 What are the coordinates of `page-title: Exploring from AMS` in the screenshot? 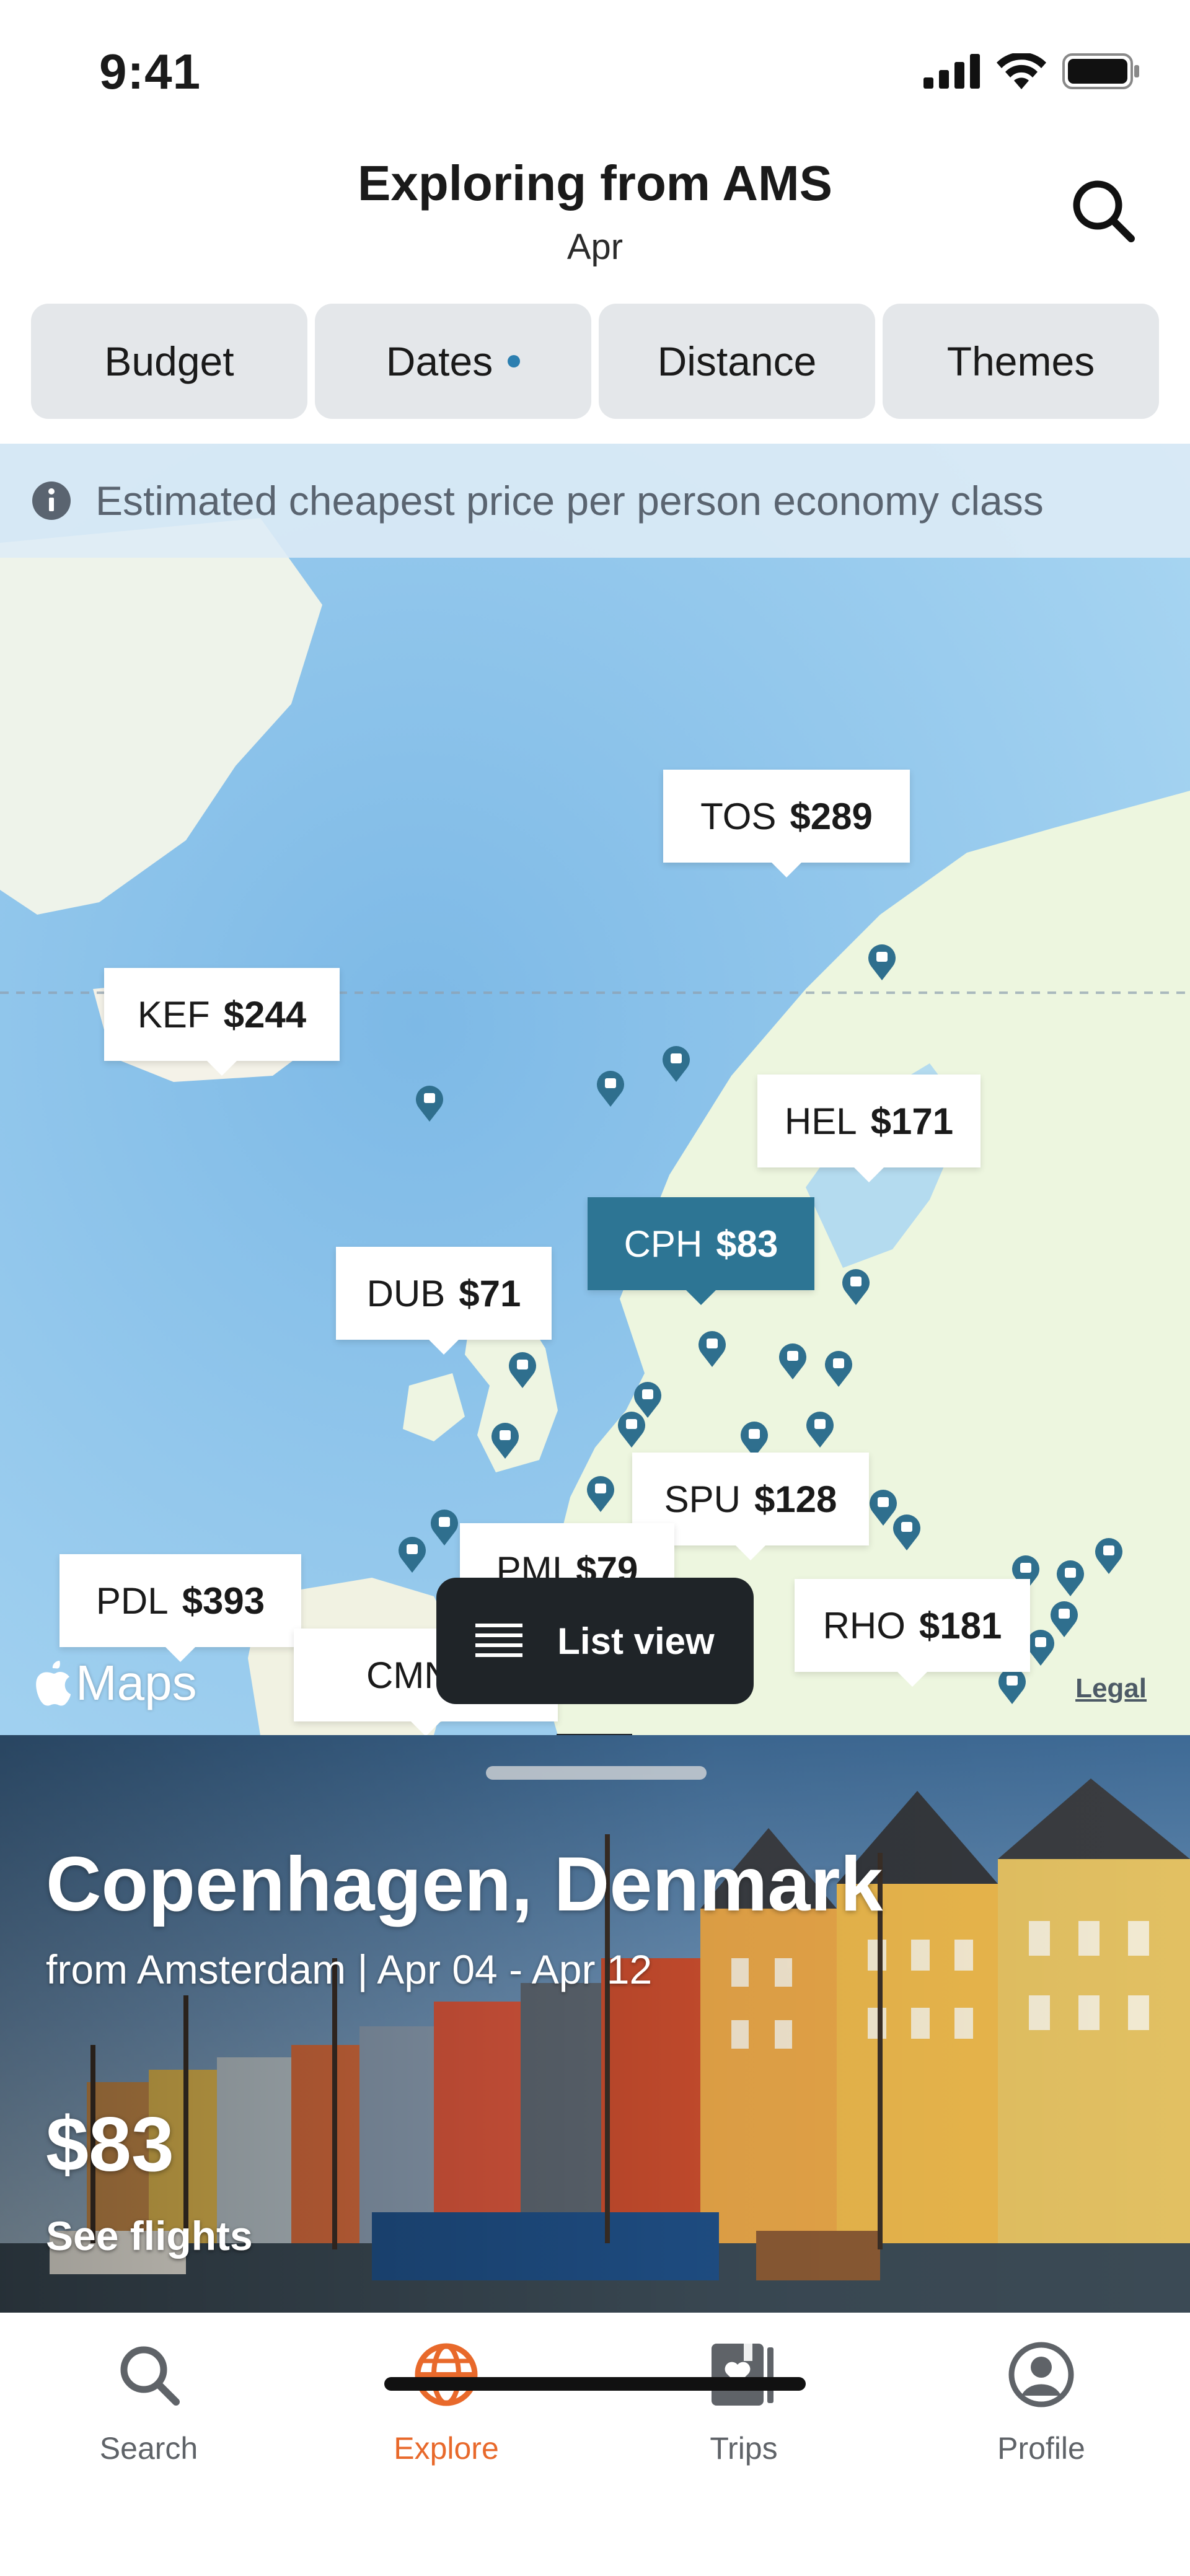 It's located at (595, 183).